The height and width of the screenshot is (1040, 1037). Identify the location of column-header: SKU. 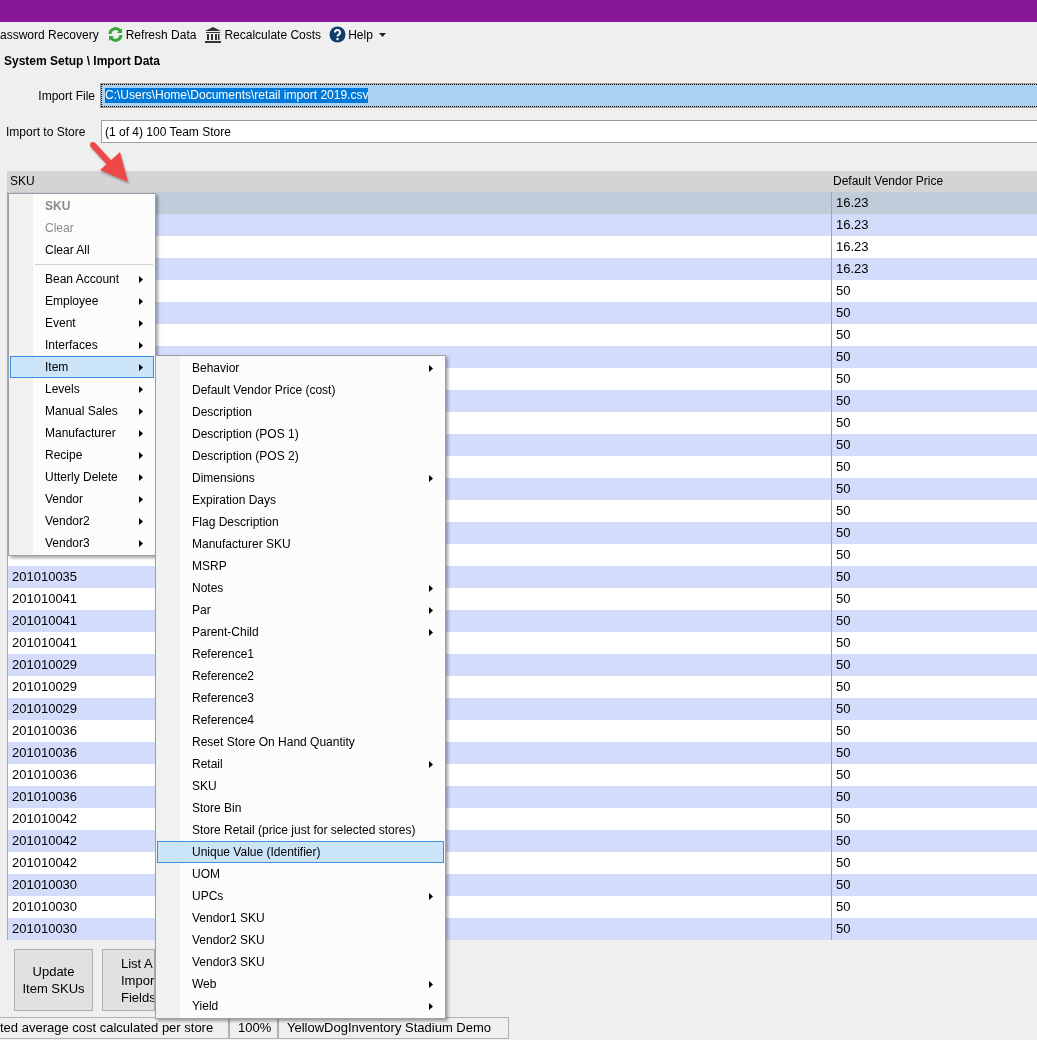
(22, 181).